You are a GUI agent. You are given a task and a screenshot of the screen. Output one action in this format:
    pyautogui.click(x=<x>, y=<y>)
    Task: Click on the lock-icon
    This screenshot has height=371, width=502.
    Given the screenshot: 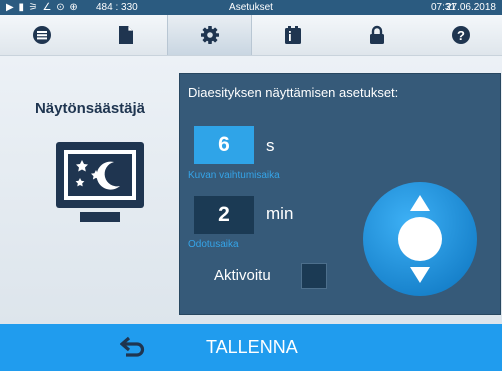 What is the action you would take?
    pyautogui.click(x=376, y=34)
    